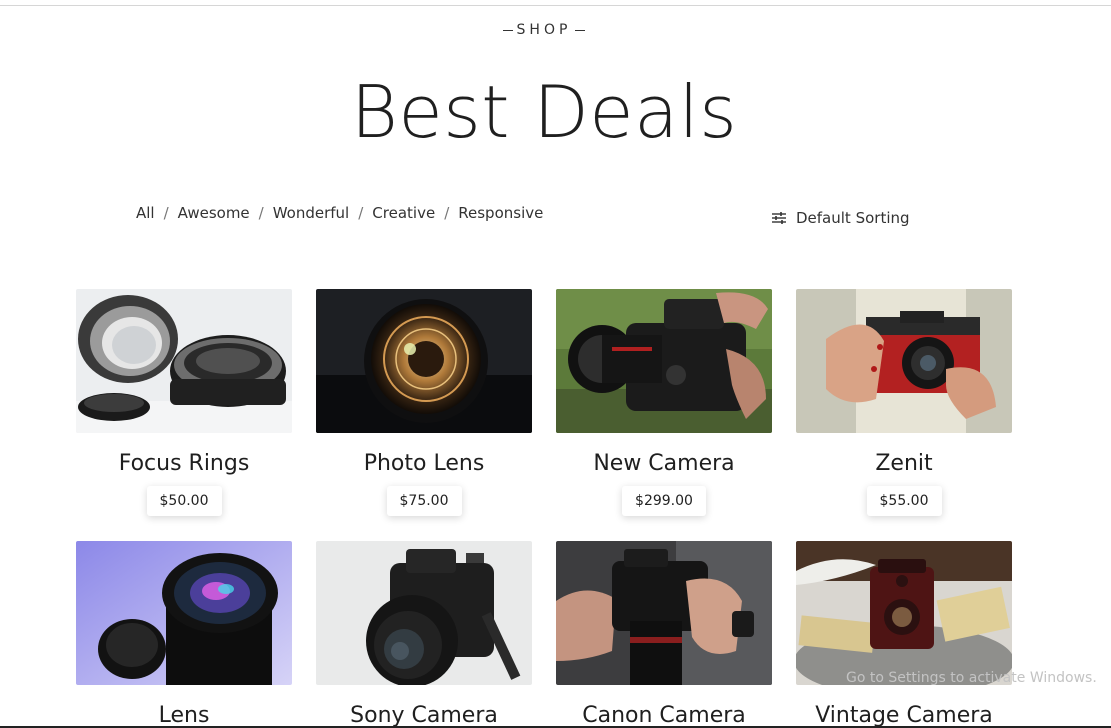 Image resolution: width=1111 pixels, height=728 pixels. What do you see at coordinates (664, 501) in the screenshot?
I see `product-price: $299.00` at bounding box center [664, 501].